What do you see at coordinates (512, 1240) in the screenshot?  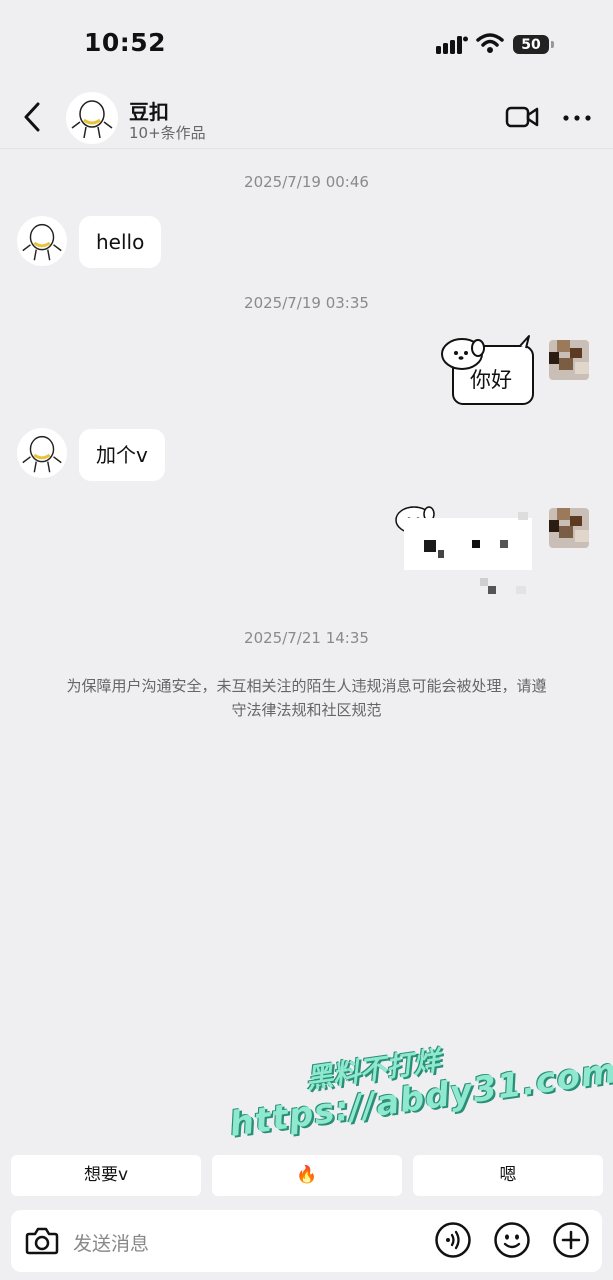 I see `emoji-icon` at bounding box center [512, 1240].